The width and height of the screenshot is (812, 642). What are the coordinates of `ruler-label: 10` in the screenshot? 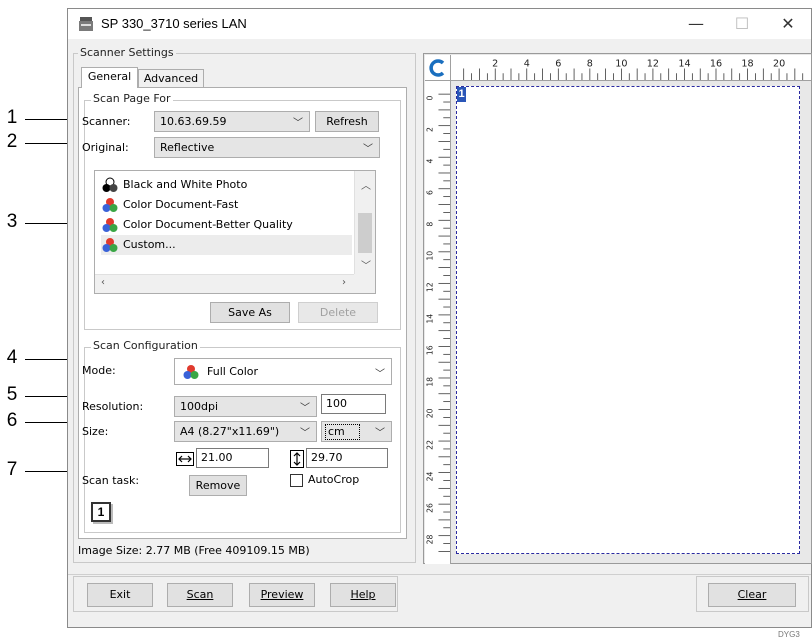 It's located at (430, 256).